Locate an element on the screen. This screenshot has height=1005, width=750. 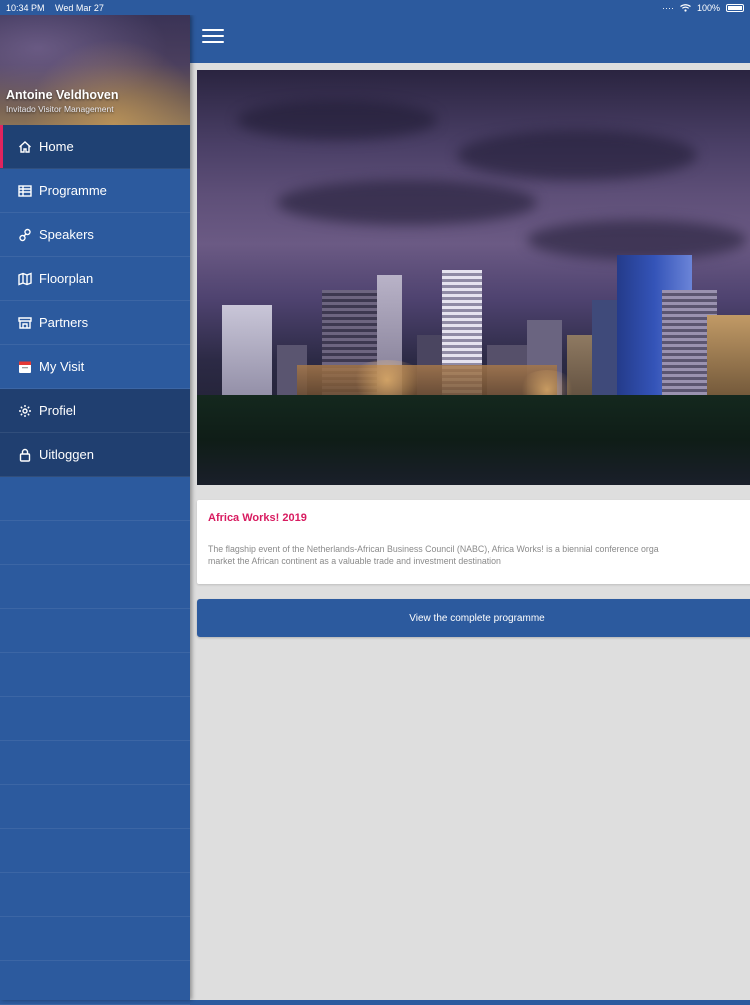
sidebar-empty-rows is located at coordinates (95, 741).